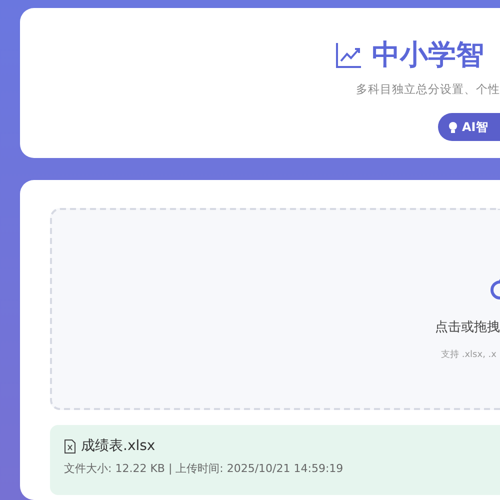  I want to click on upload-prompt: 点击或拖拽, so click(467, 327).